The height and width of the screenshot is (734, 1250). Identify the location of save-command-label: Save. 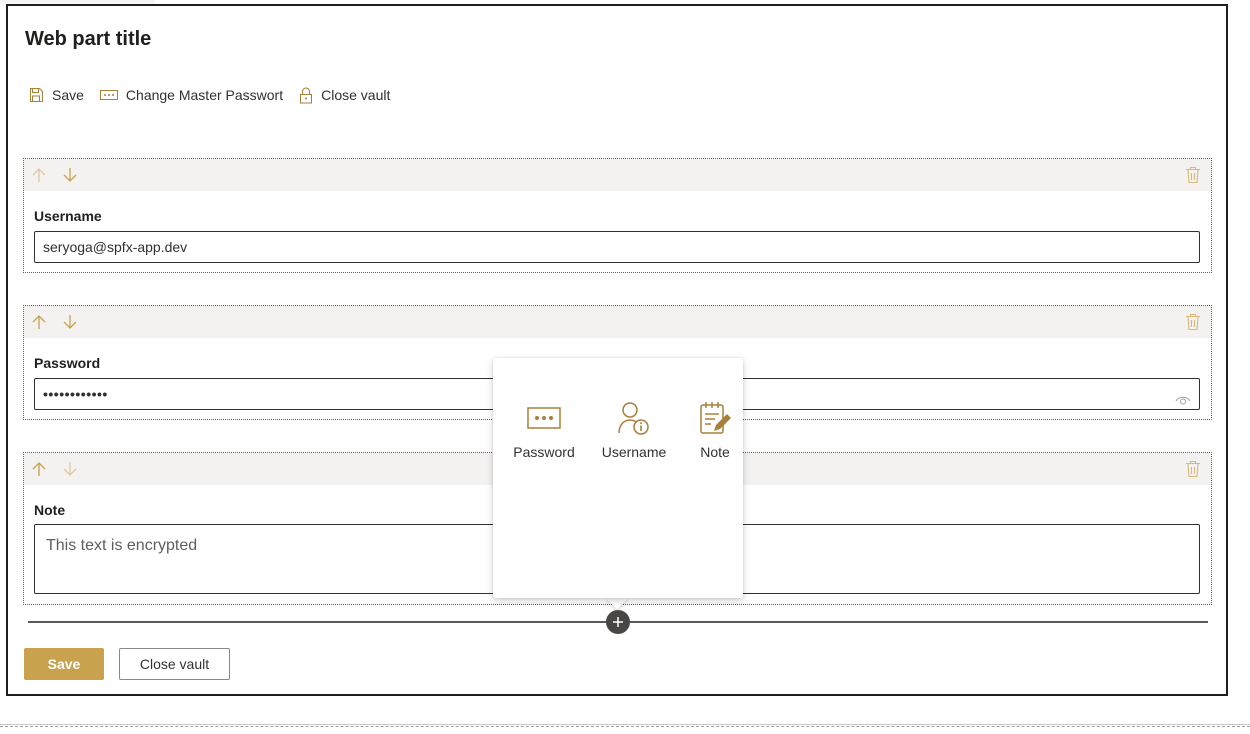
(68, 95).